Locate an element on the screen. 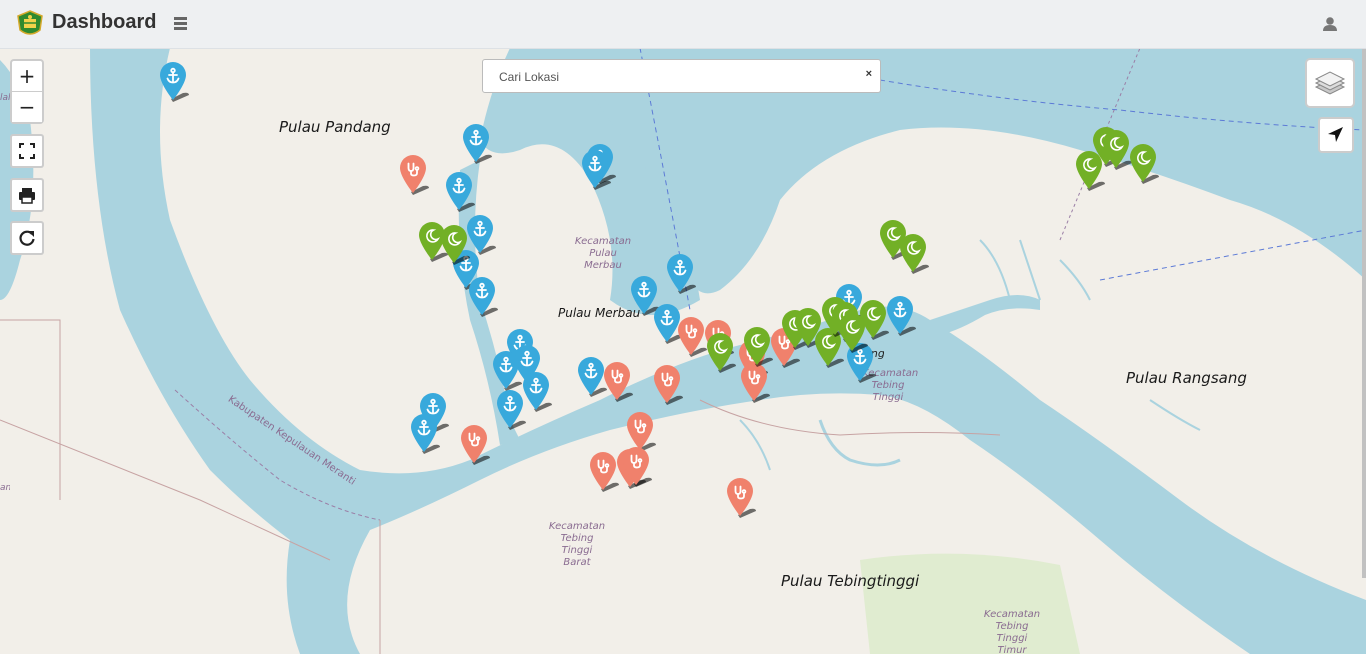 This screenshot has width=1366, height=654. fullscreen-icon is located at coordinates (27, 151).